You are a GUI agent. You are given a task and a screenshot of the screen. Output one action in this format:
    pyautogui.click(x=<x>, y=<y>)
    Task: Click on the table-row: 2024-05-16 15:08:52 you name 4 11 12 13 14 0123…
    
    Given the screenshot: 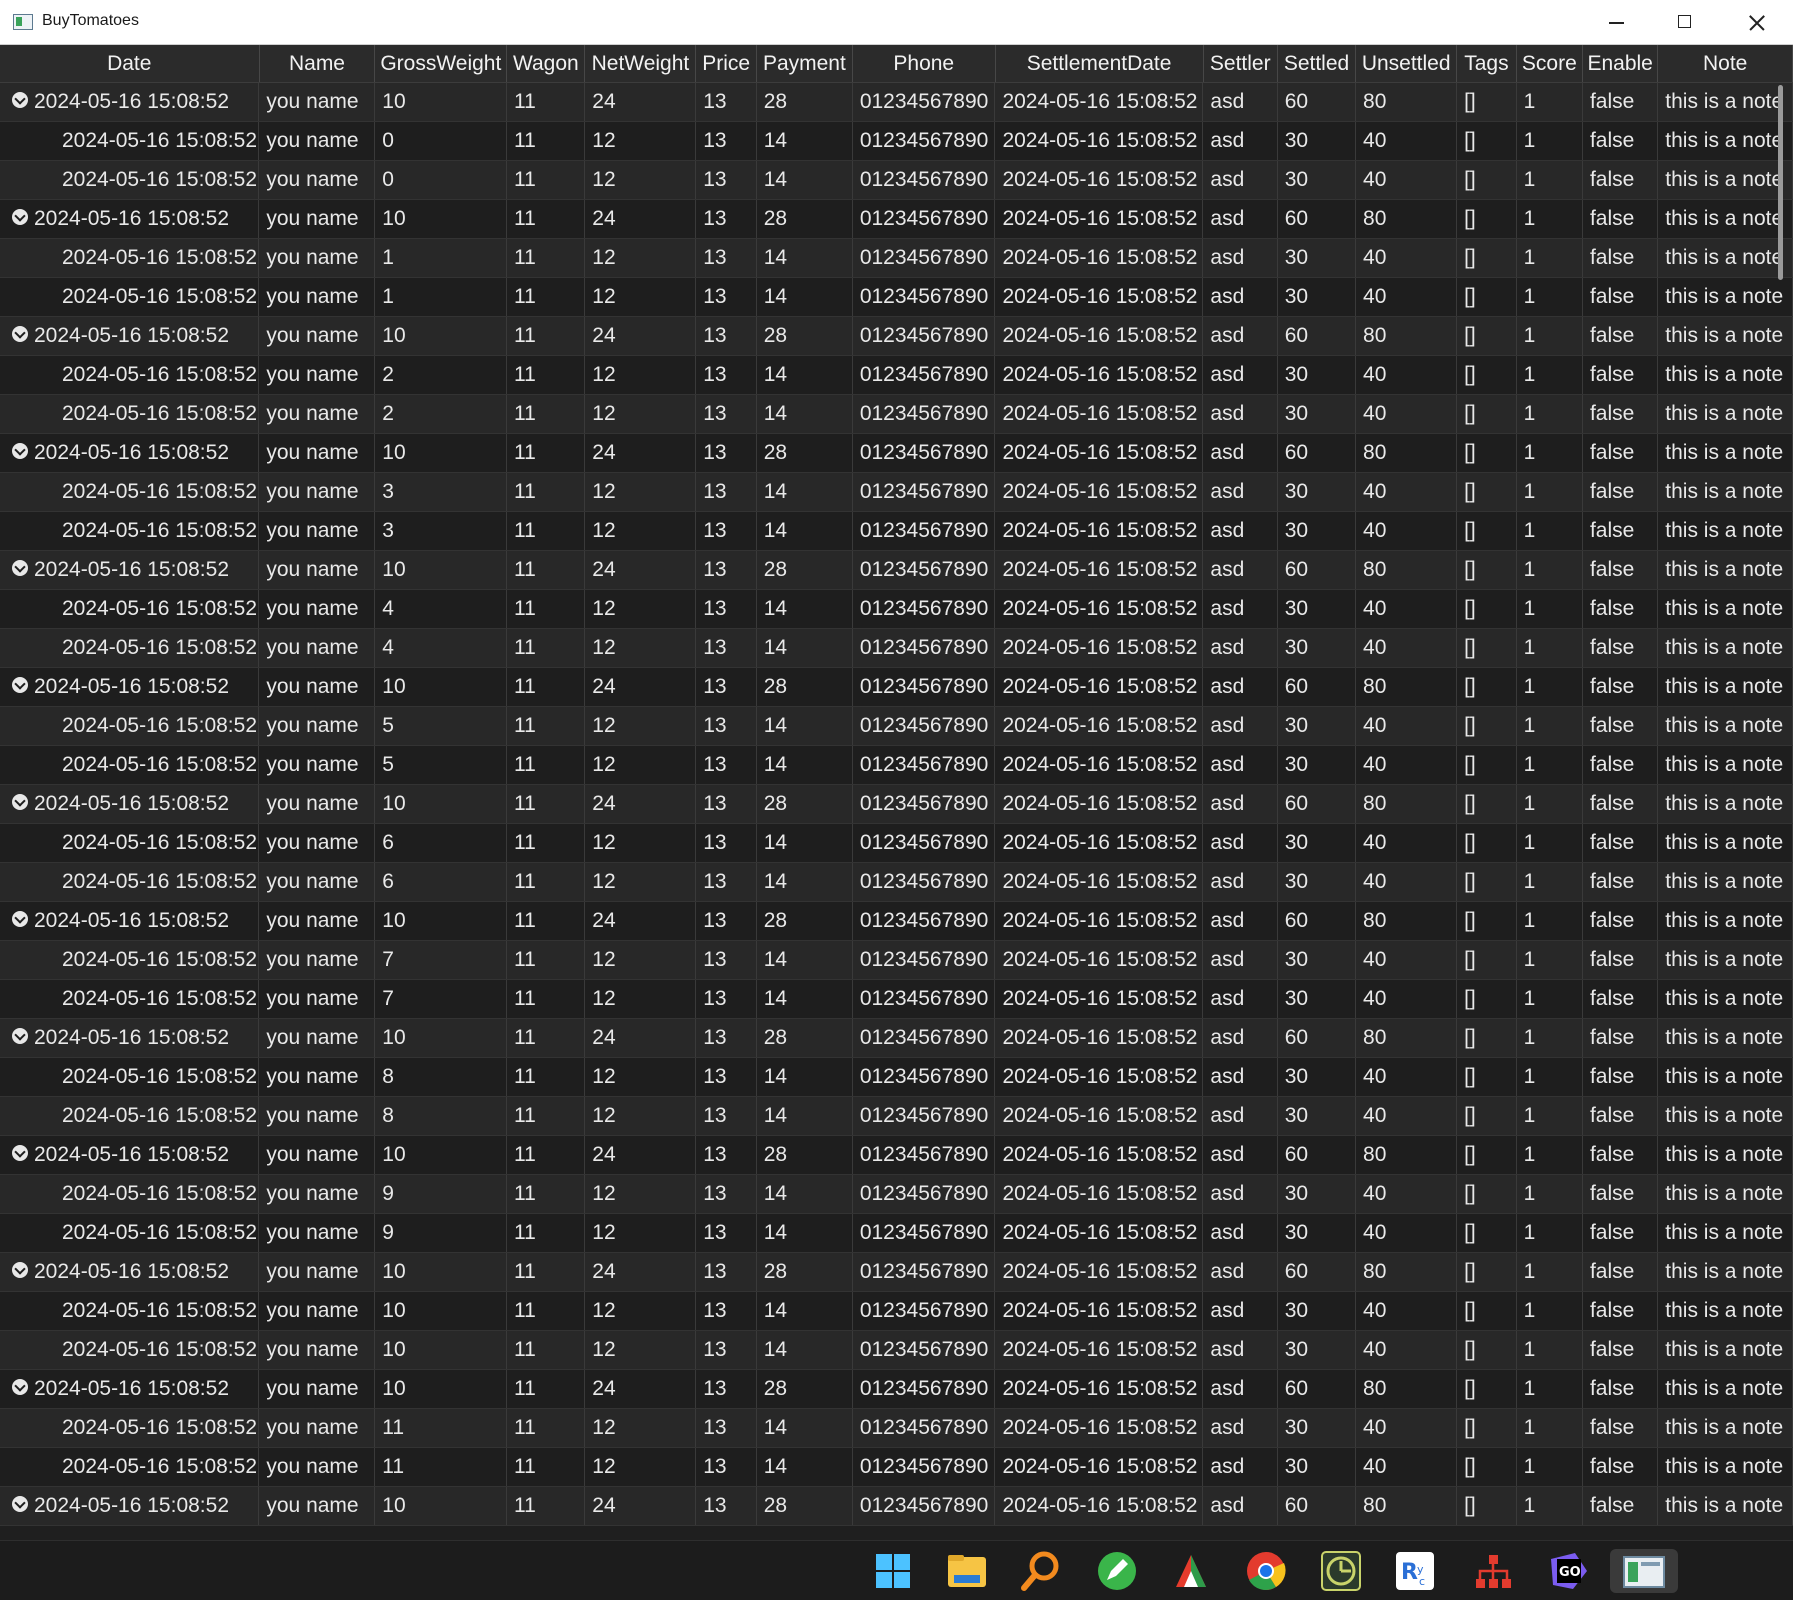 What is the action you would take?
    pyautogui.click(x=896, y=648)
    